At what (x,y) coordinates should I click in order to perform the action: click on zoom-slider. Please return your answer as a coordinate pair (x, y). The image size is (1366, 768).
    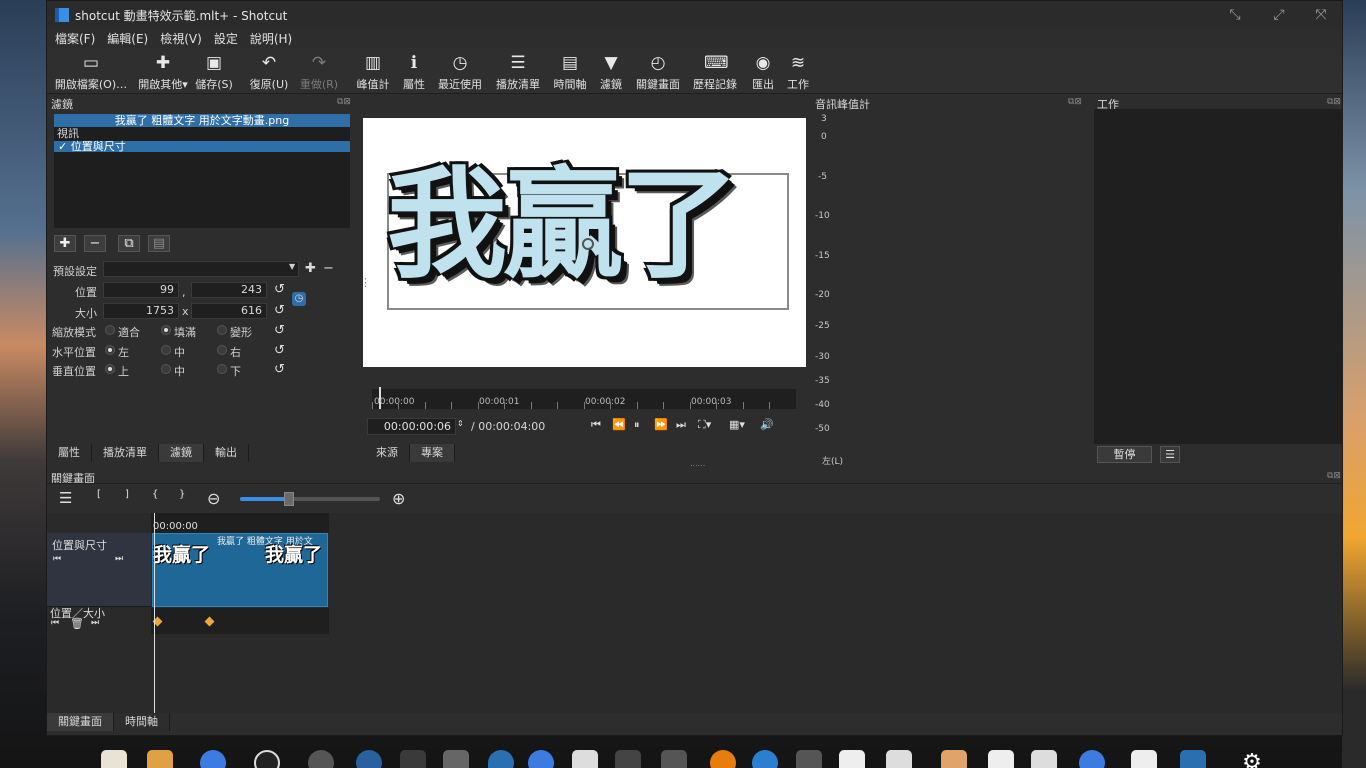
    Looking at the image, I should click on (310, 499).